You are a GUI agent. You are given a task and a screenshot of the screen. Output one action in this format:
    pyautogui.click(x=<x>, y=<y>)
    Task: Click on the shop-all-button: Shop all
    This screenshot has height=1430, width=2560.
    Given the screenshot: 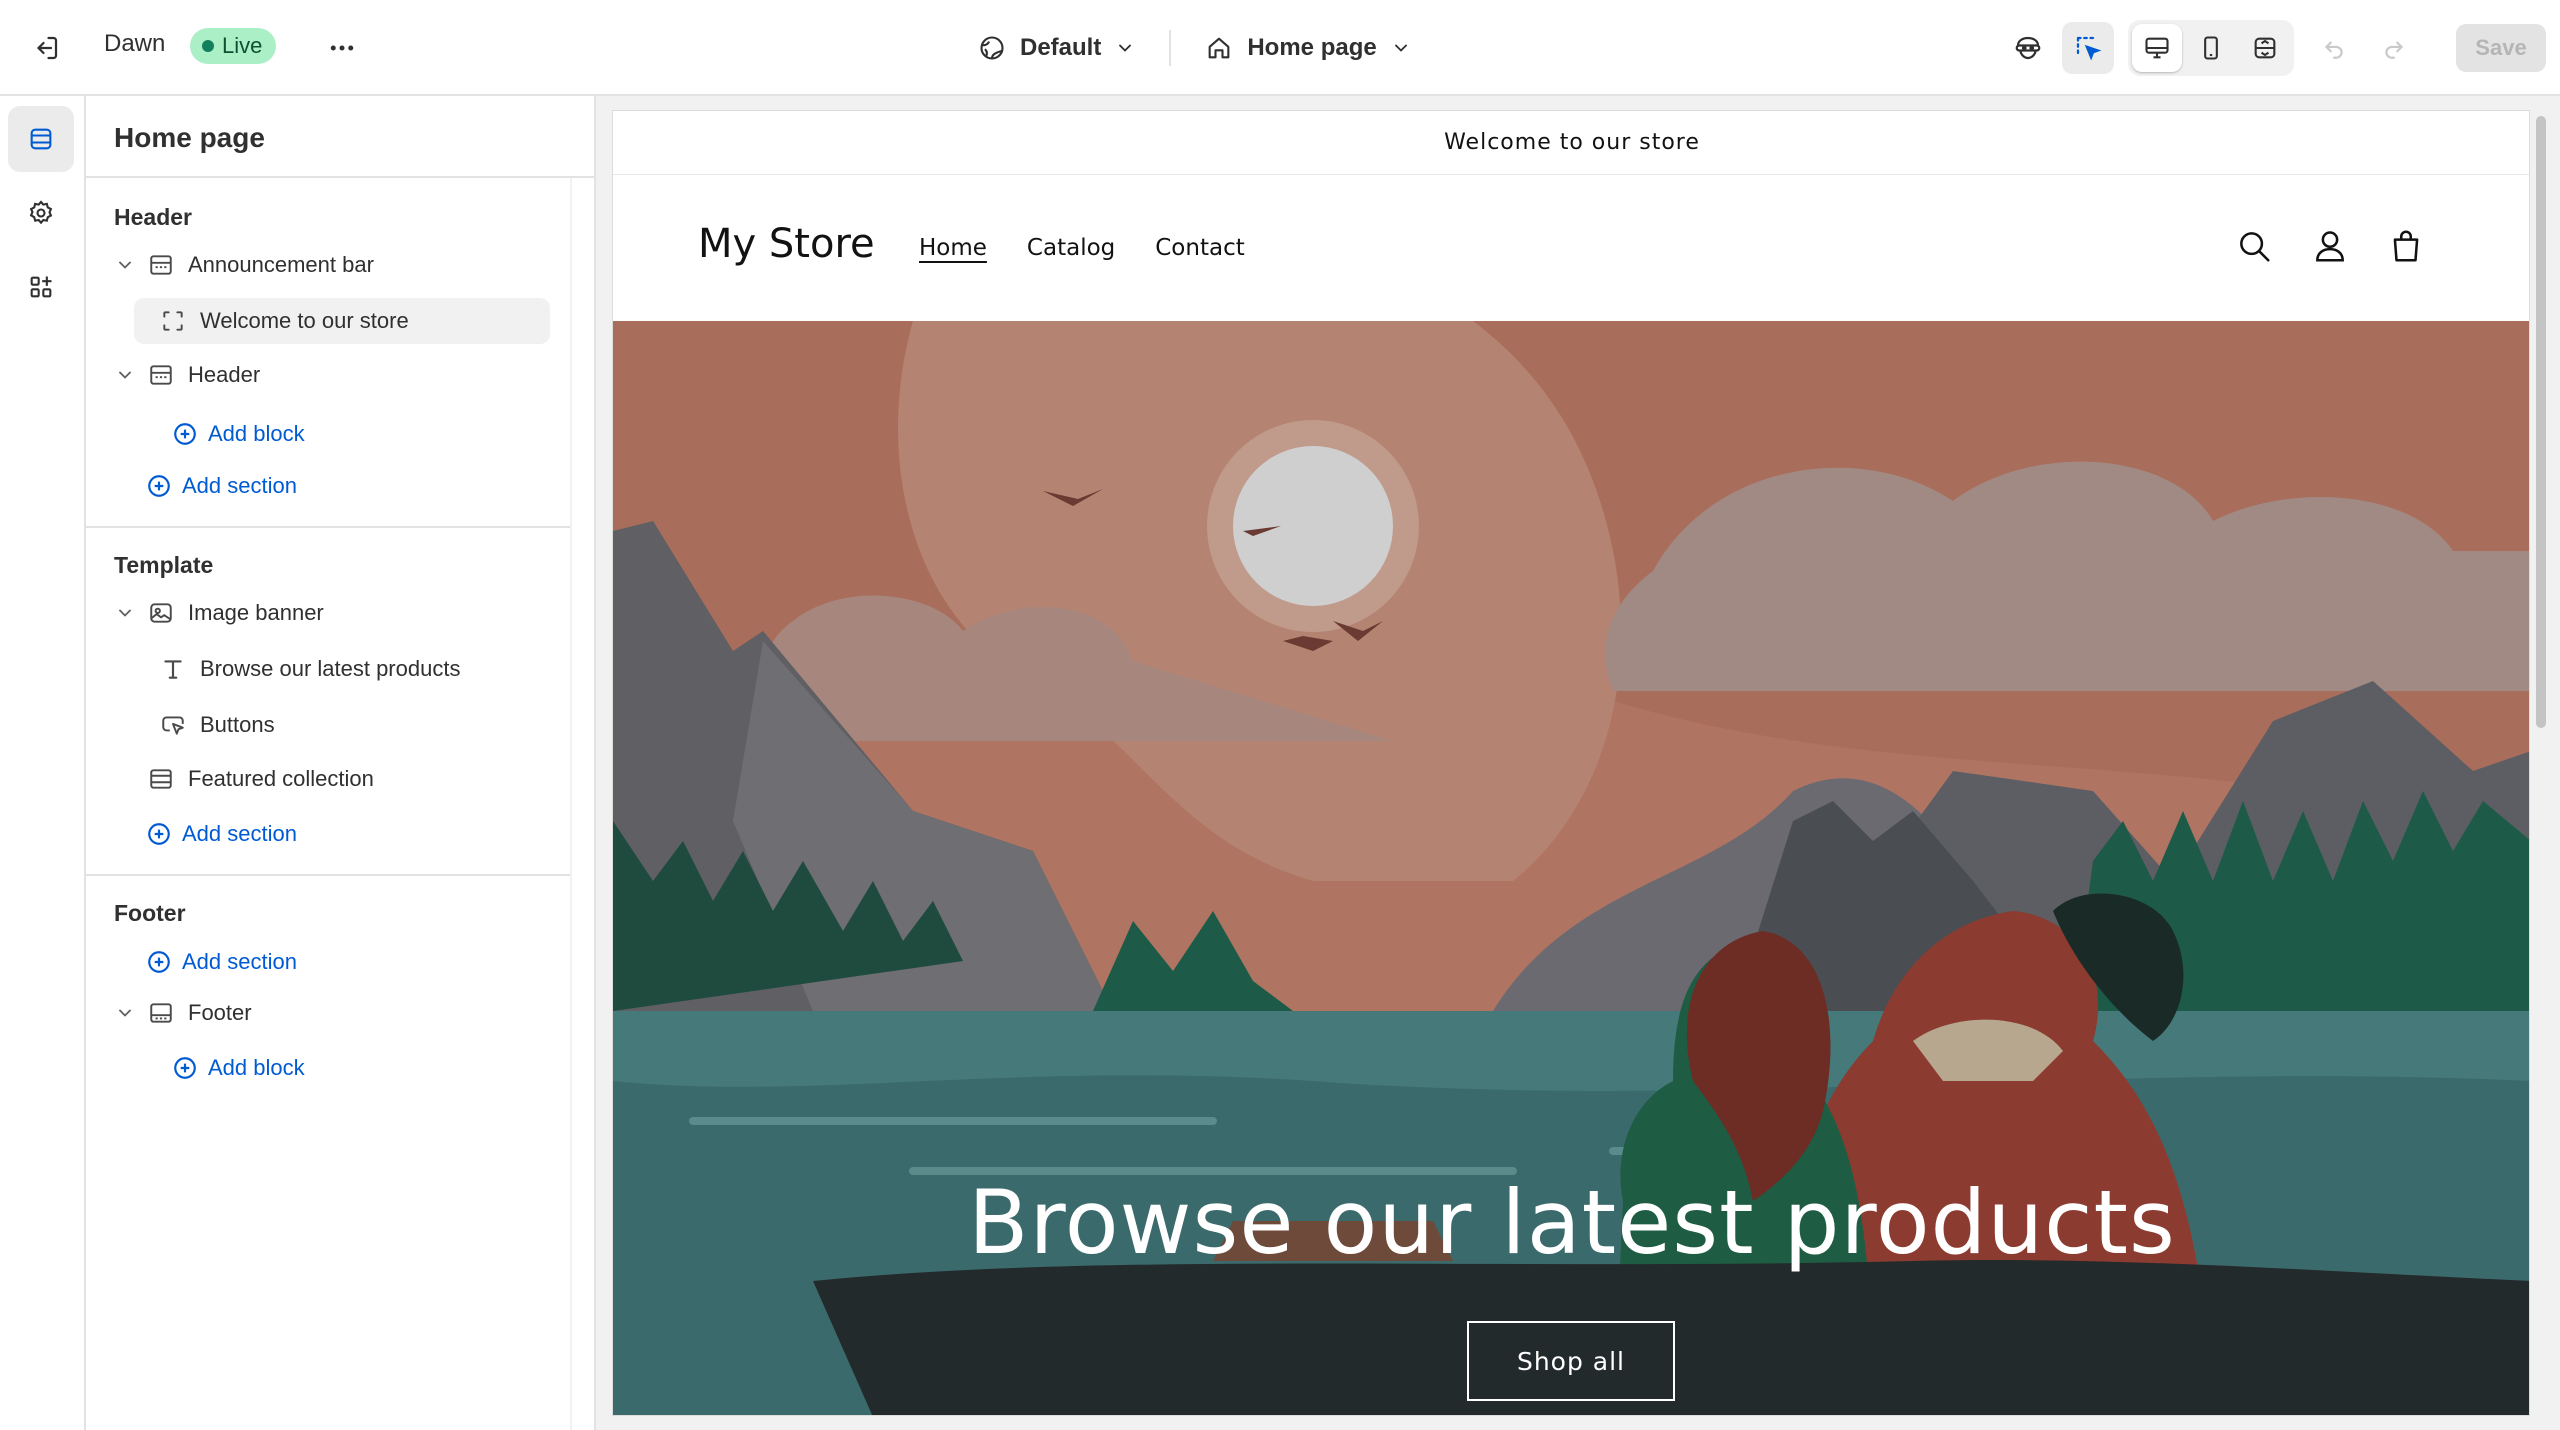 What is the action you would take?
    pyautogui.click(x=1571, y=1361)
    